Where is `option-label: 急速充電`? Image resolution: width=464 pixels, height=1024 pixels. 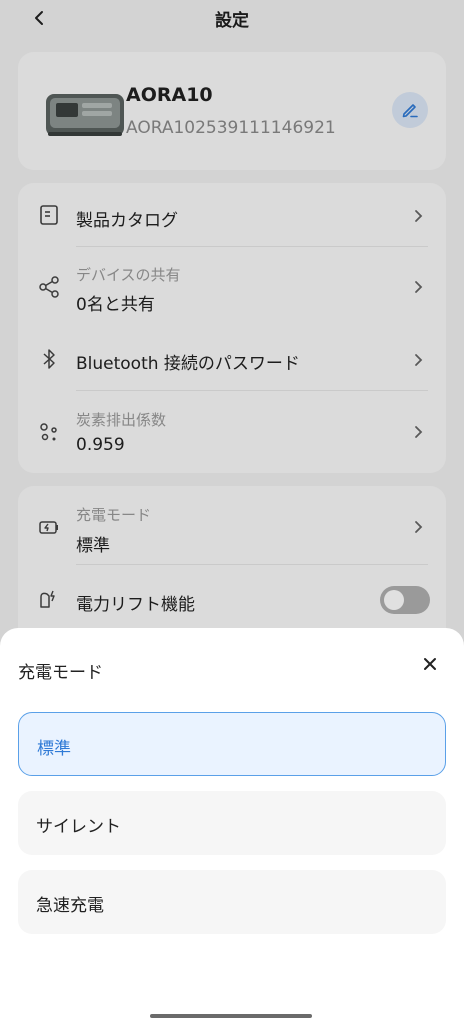 option-label: 急速充電 is located at coordinates (70, 906).